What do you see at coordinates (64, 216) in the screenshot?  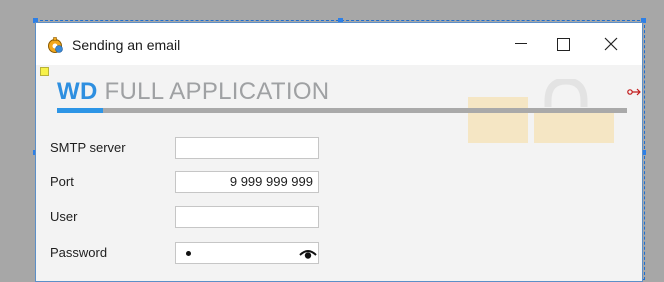 I see `user-label: User` at bounding box center [64, 216].